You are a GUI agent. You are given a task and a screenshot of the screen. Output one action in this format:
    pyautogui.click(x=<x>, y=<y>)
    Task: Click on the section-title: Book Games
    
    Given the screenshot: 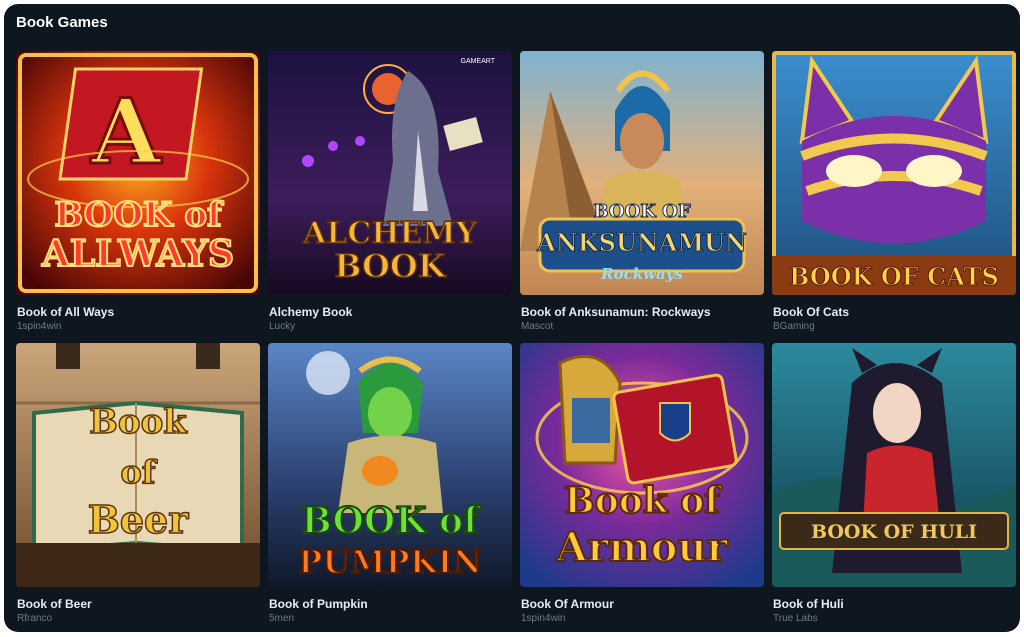 What is the action you would take?
    pyautogui.click(x=62, y=22)
    